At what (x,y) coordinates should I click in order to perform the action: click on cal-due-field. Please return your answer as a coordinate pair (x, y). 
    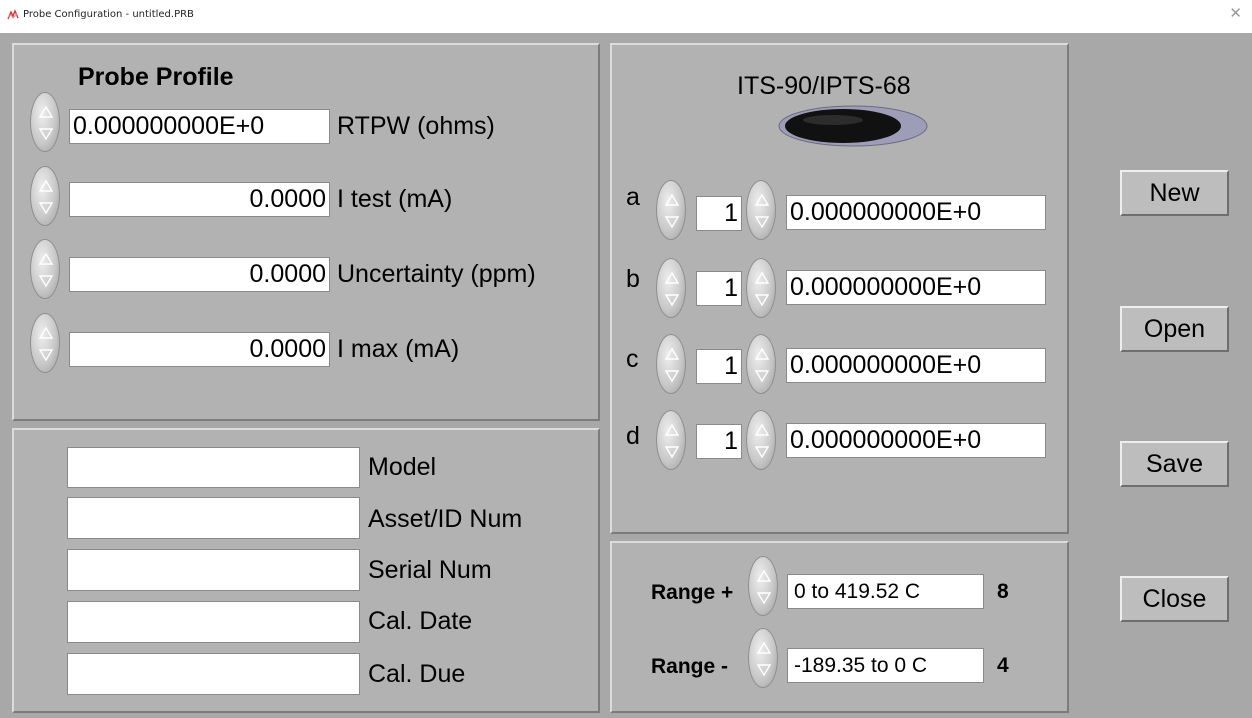
    Looking at the image, I should click on (213, 674).